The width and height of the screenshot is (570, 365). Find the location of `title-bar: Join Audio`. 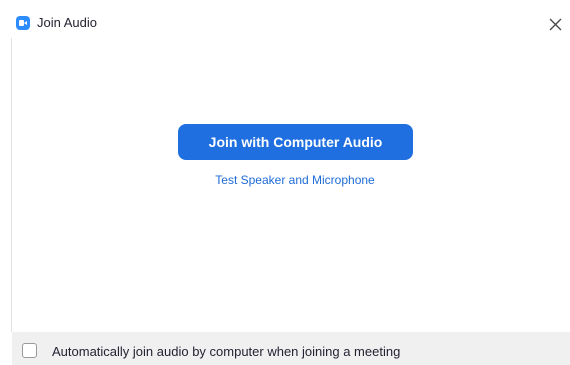

title-bar: Join Audio is located at coordinates (285, 24).